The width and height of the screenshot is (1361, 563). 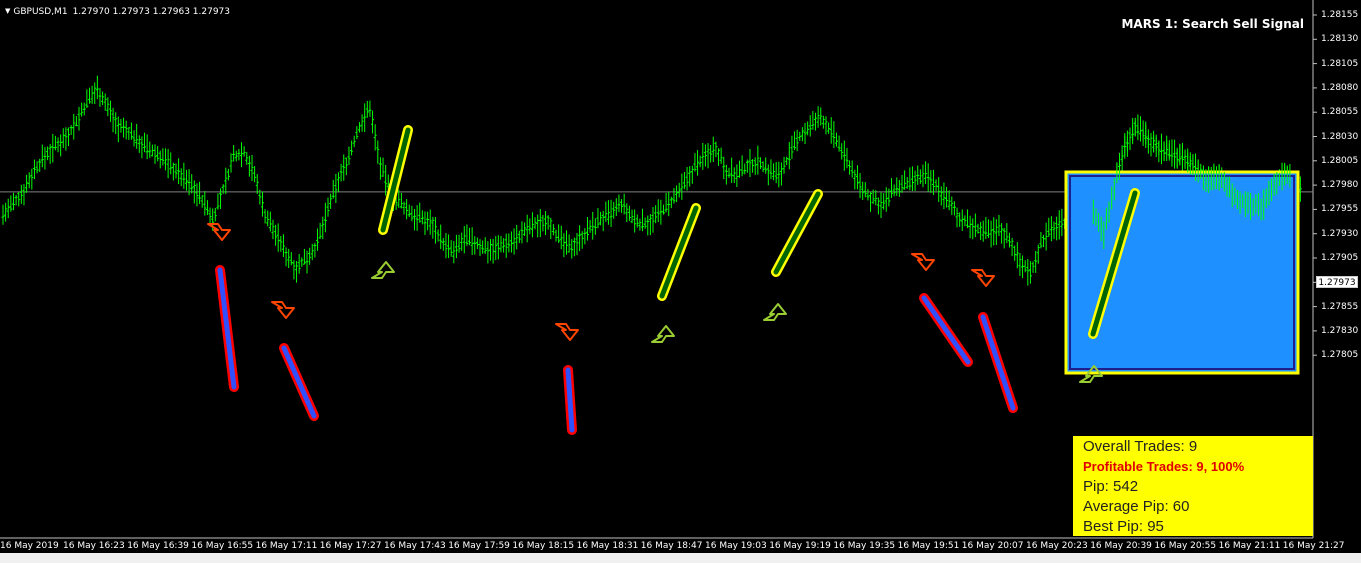 I want to click on time-tick-label: 16 May 20:55, so click(x=1185, y=546).